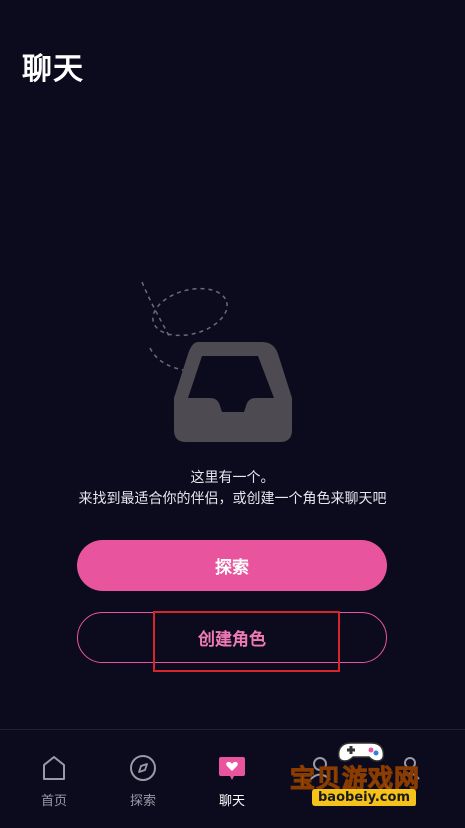  What do you see at coordinates (143, 768) in the screenshot?
I see `compass-icon` at bounding box center [143, 768].